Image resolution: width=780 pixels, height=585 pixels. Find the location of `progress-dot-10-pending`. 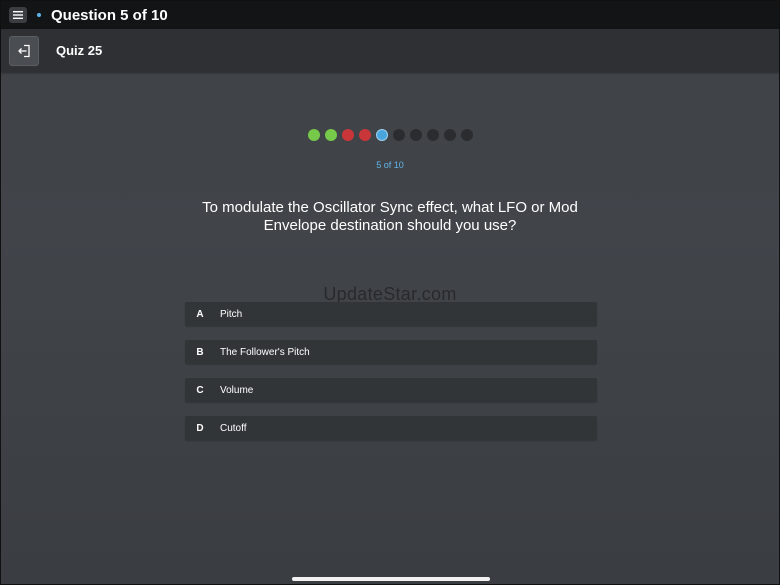

progress-dot-10-pending is located at coordinates (466, 135).